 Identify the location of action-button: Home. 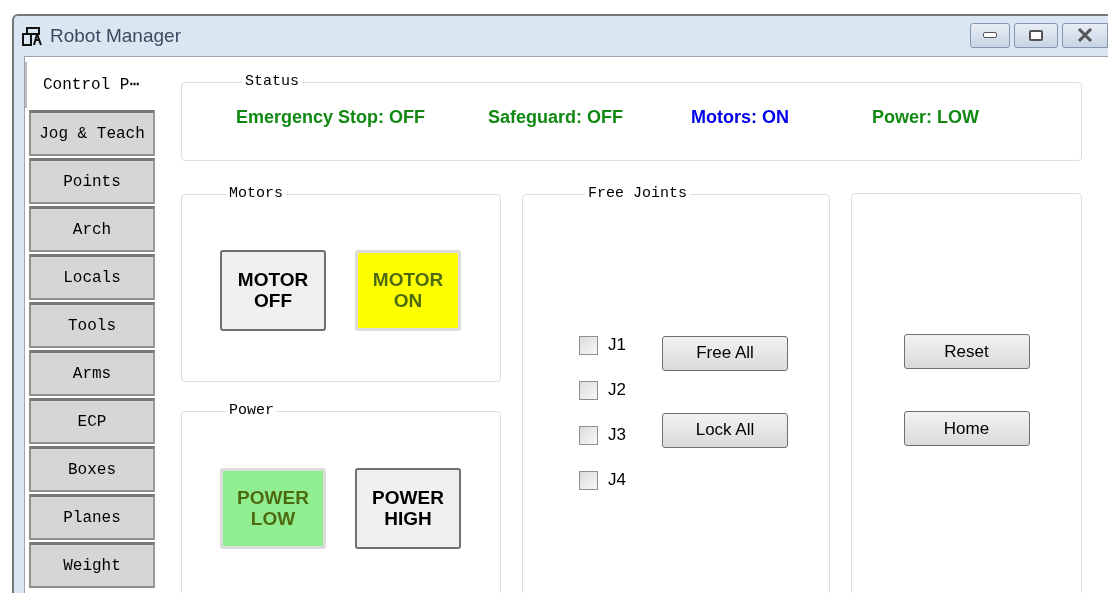
(966, 428).